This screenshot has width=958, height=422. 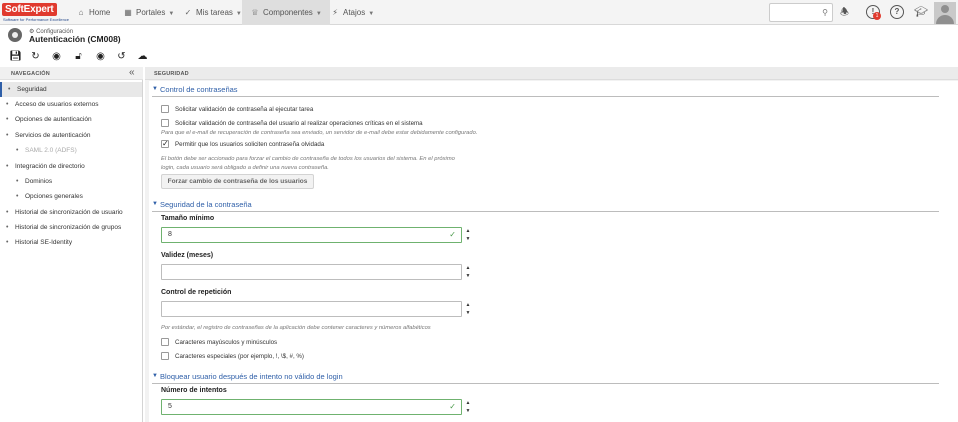 I want to click on sidebar-item: • Historial de sincronización de usuario, so click(x=71, y=212).